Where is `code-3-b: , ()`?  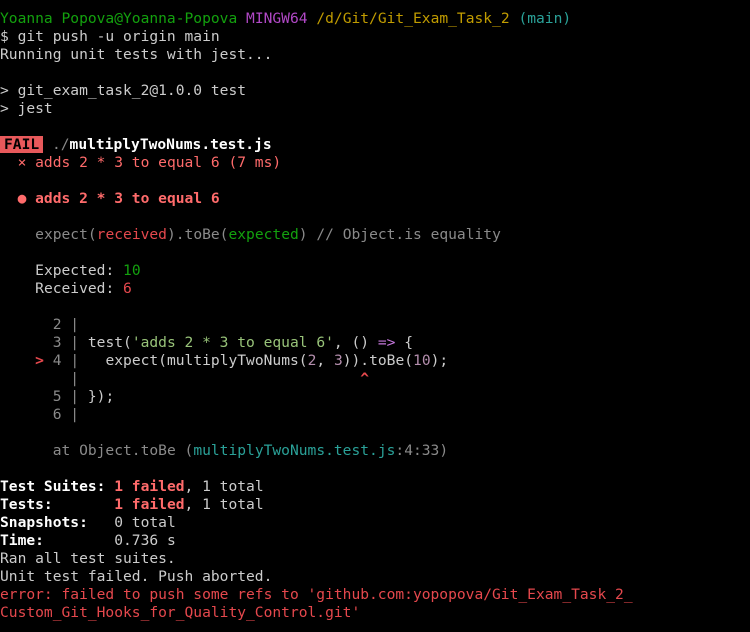
code-3-b: , () is located at coordinates (355, 342).